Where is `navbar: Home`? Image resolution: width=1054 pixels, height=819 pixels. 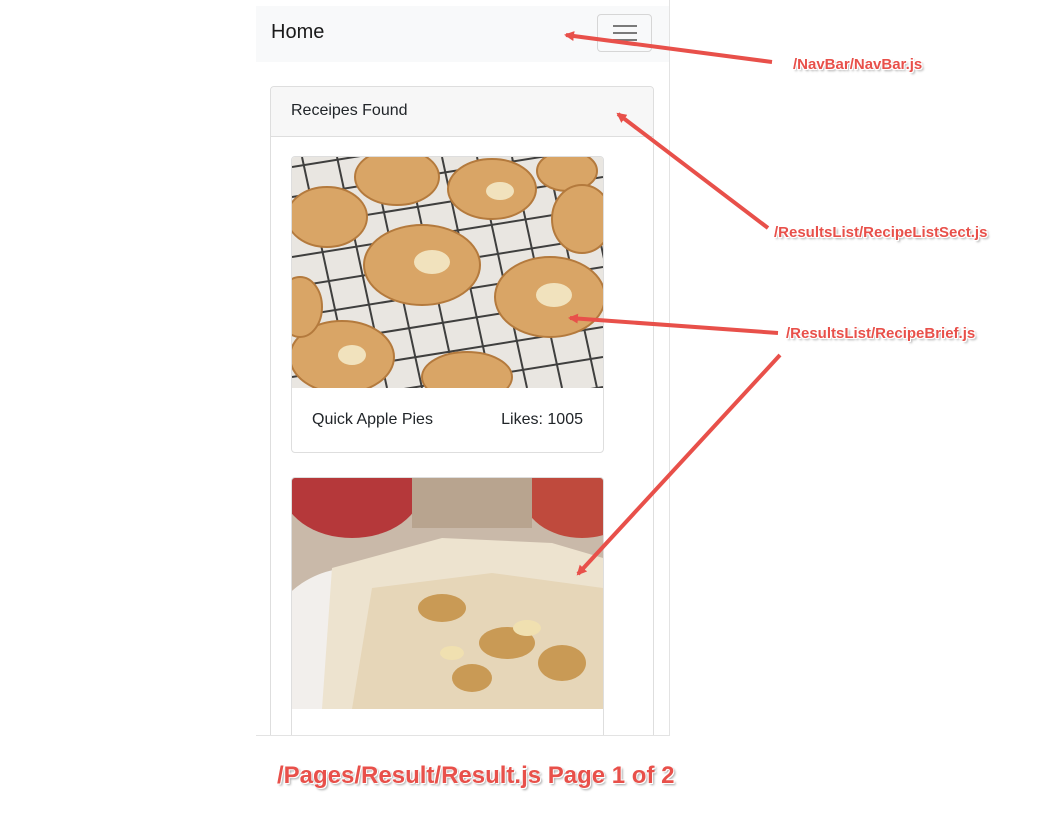 navbar: Home is located at coordinates (462, 34).